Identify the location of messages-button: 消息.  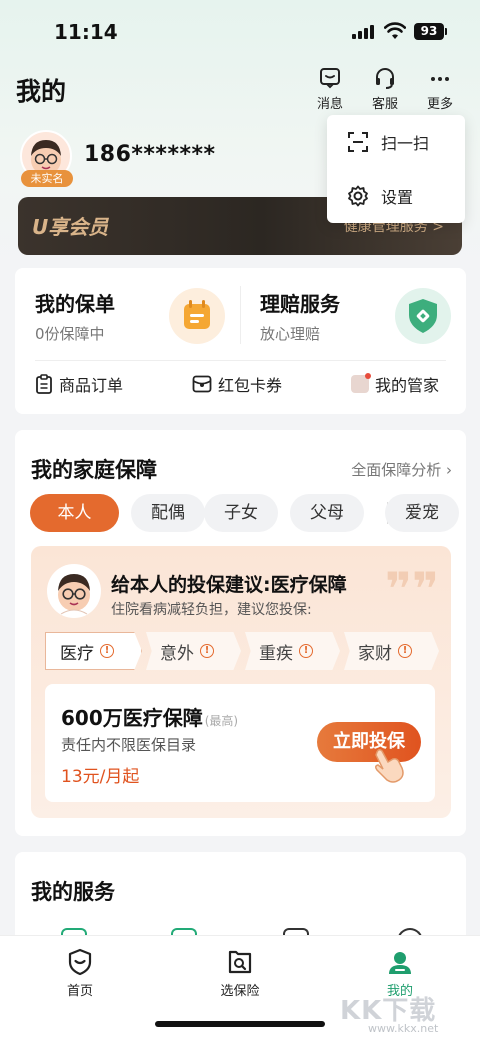
(330, 89).